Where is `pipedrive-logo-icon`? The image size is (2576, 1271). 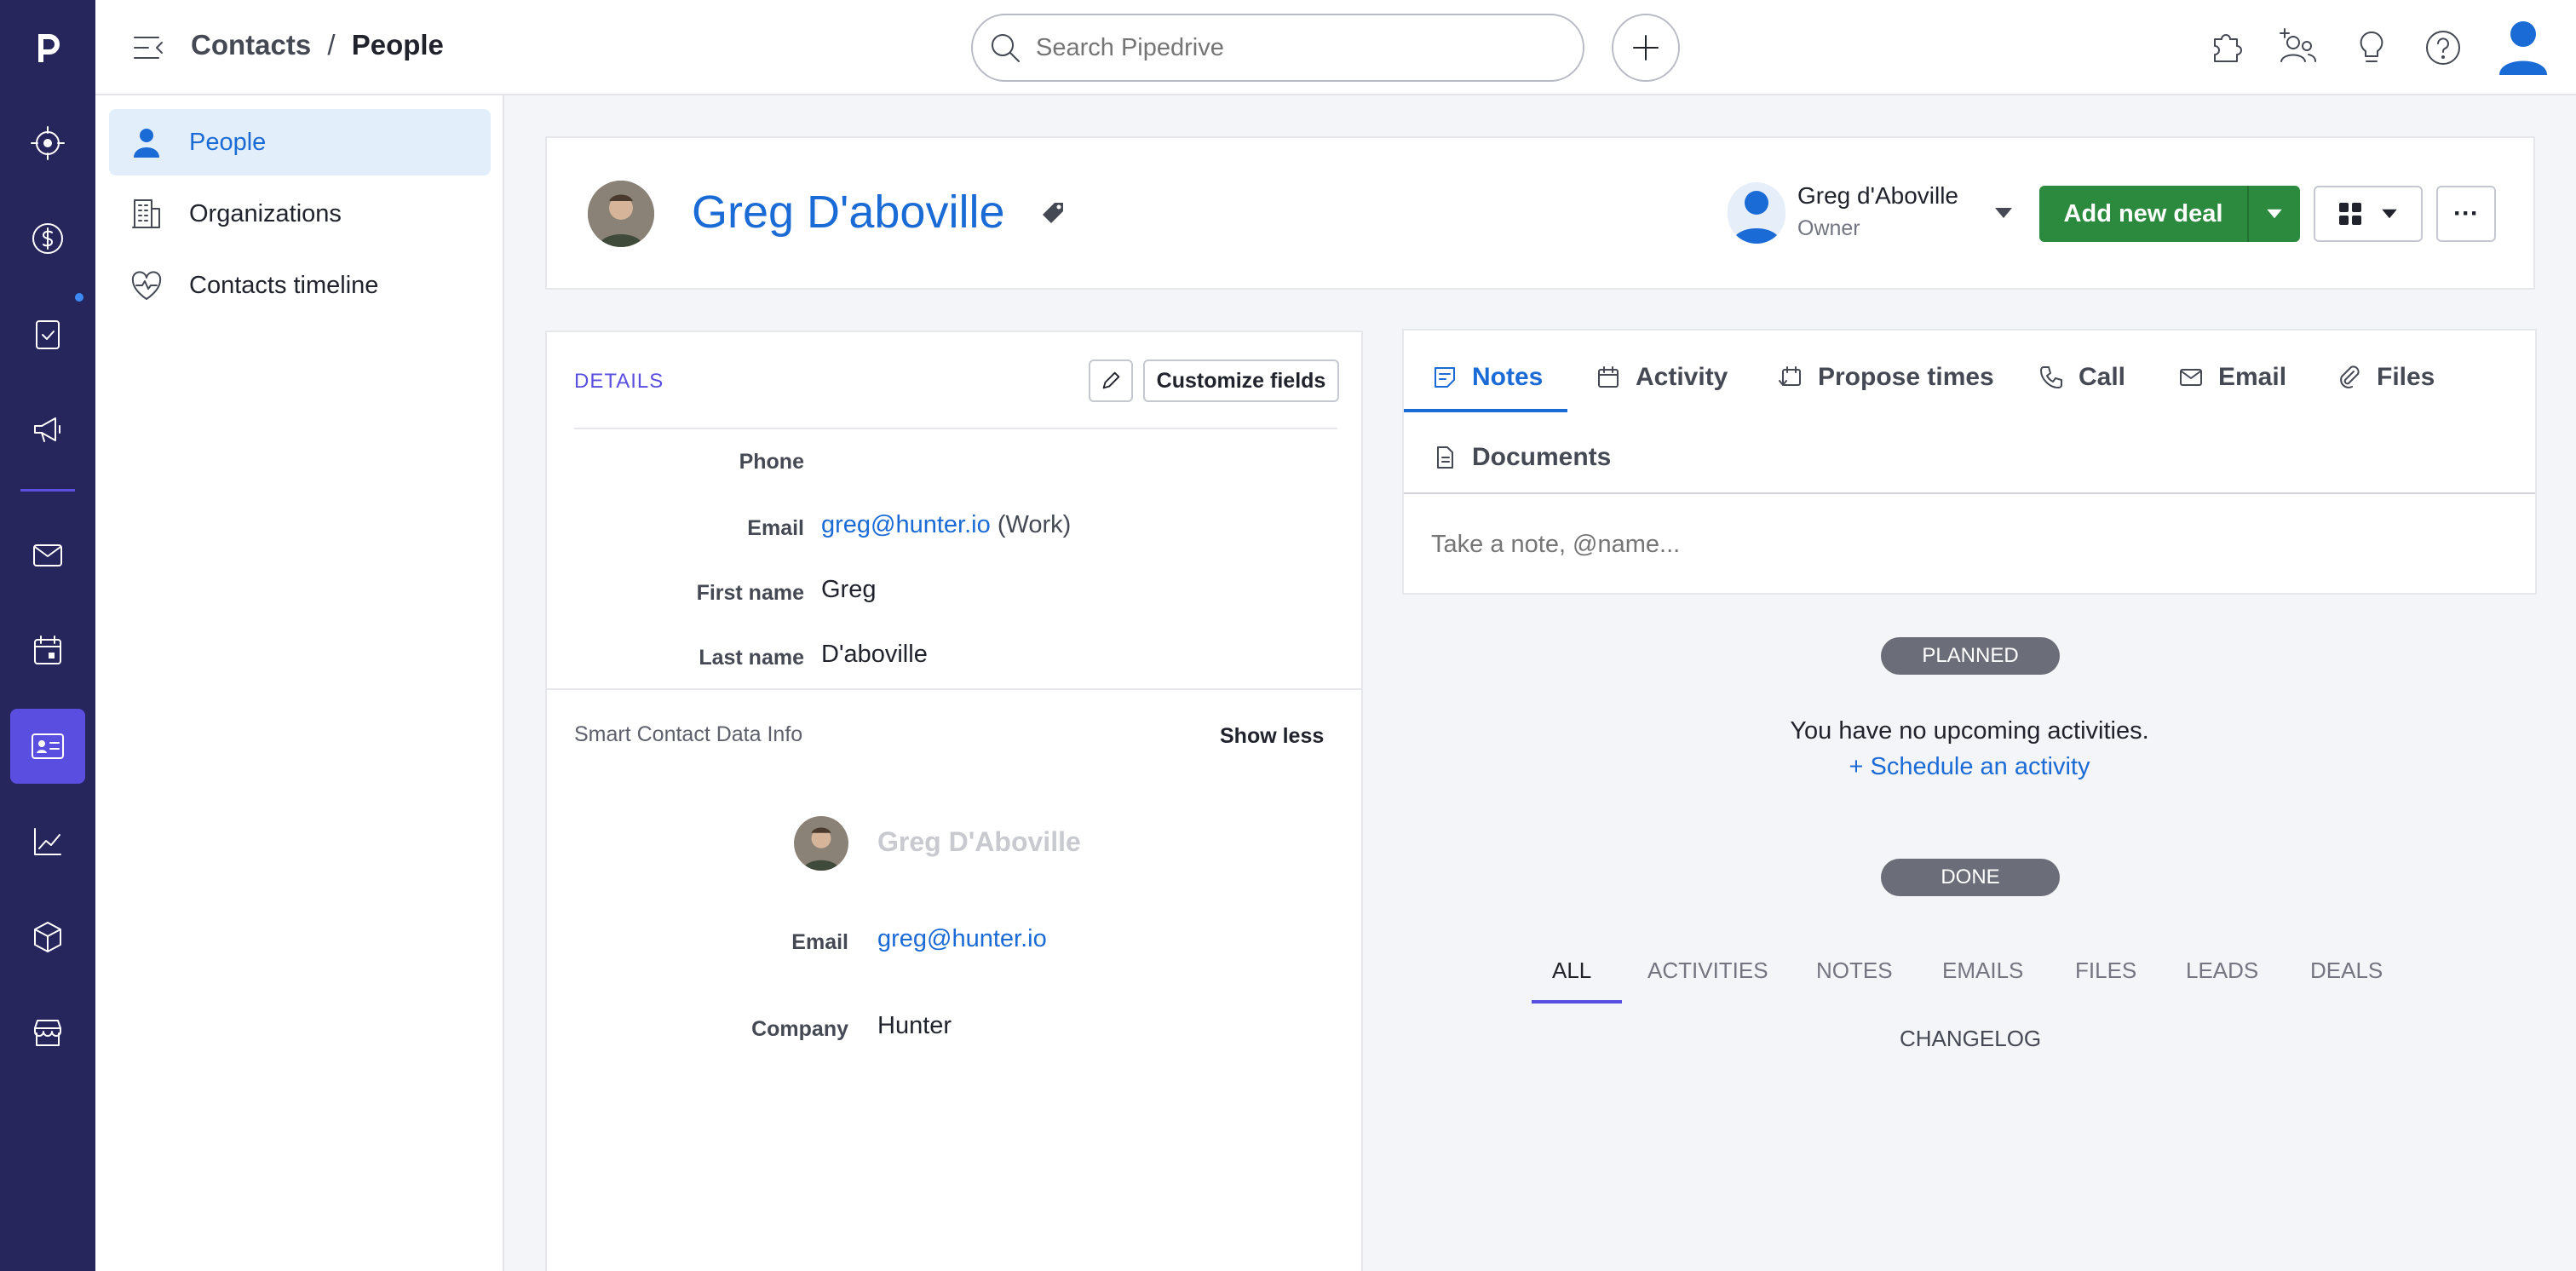 pipedrive-logo-icon is located at coordinates (49, 48).